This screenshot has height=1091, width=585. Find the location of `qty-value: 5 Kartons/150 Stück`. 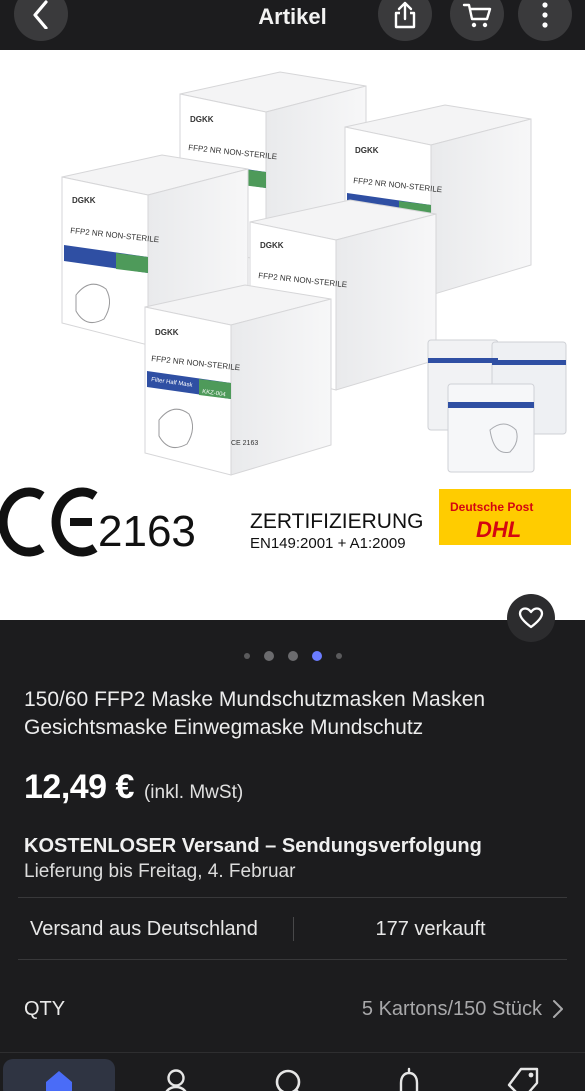

qty-value: 5 Kartons/150 Stück is located at coordinates (463, 1009).